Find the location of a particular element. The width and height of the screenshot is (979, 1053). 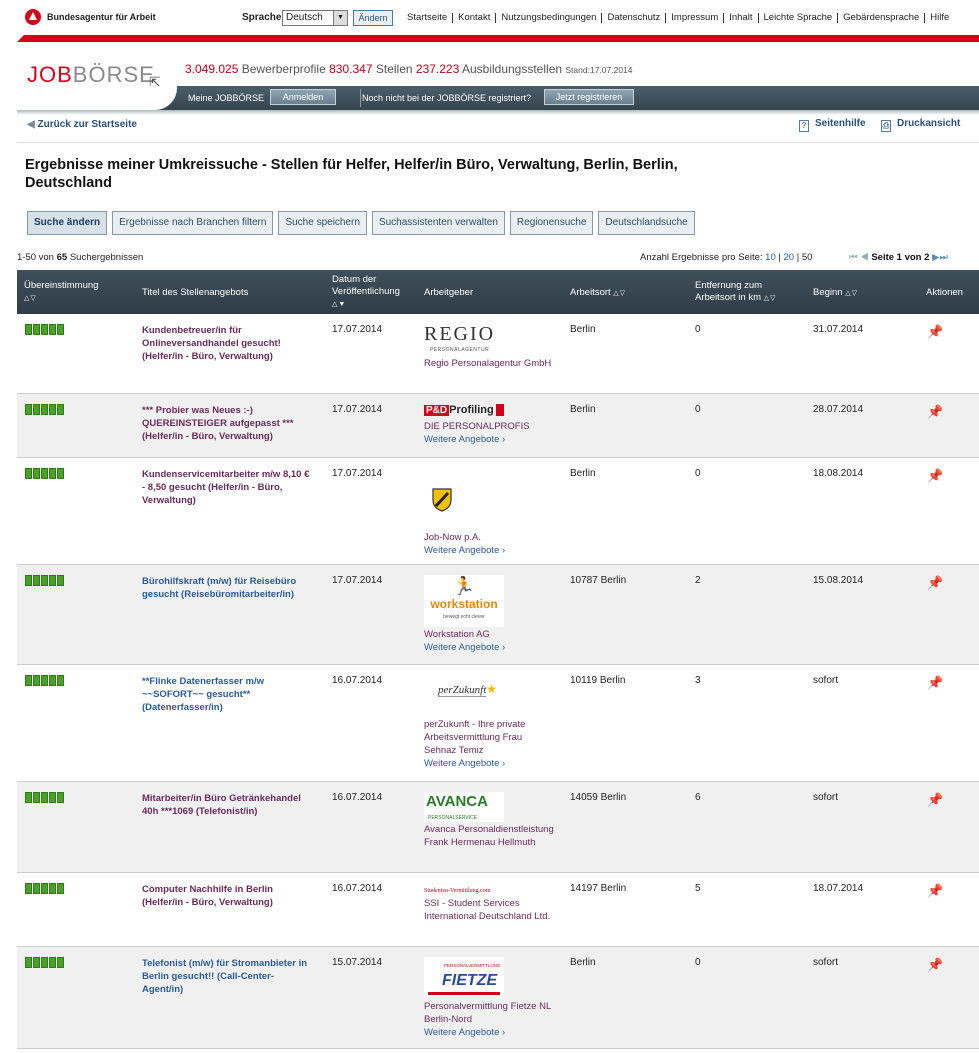

stand-date: Stand:17.07.2014 is located at coordinates (599, 70).